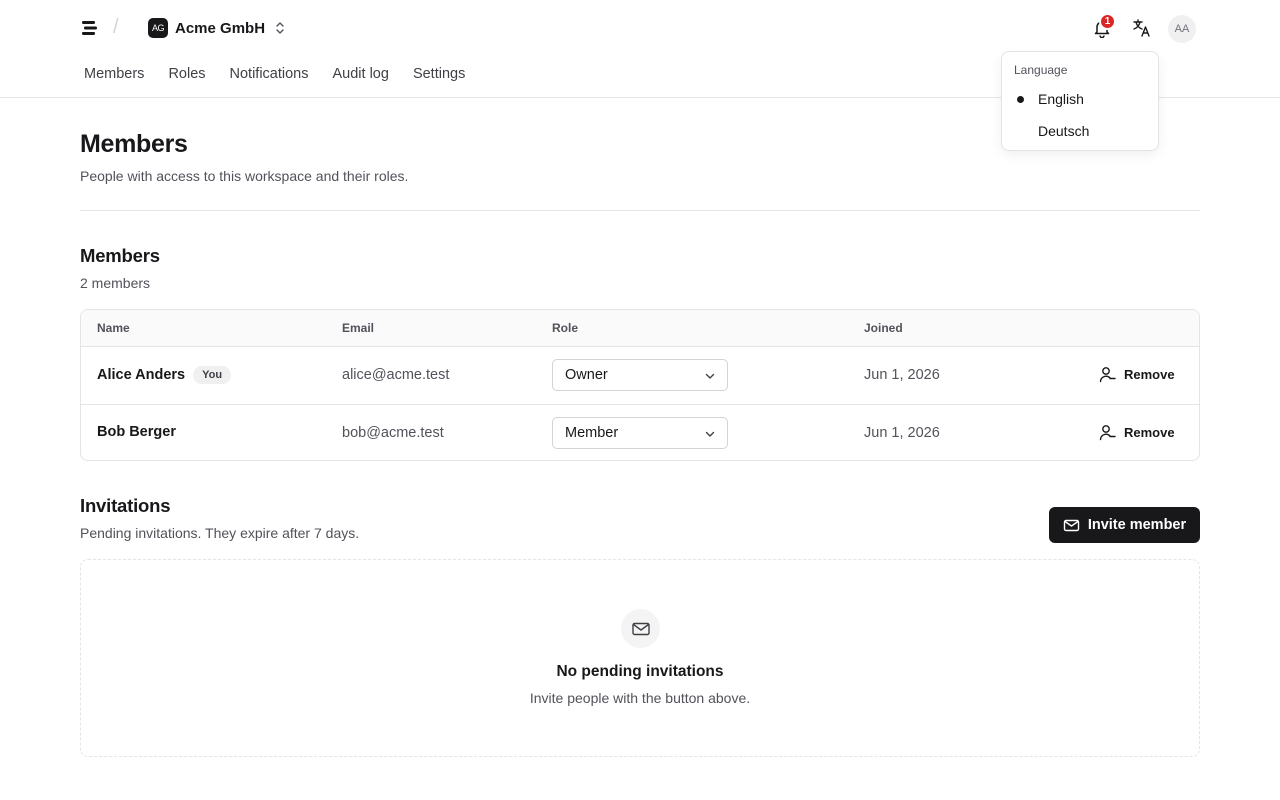 Image resolution: width=1280 pixels, height=800 pixels. What do you see at coordinates (115, 283) in the screenshot?
I see `members-count: 2 members` at bounding box center [115, 283].